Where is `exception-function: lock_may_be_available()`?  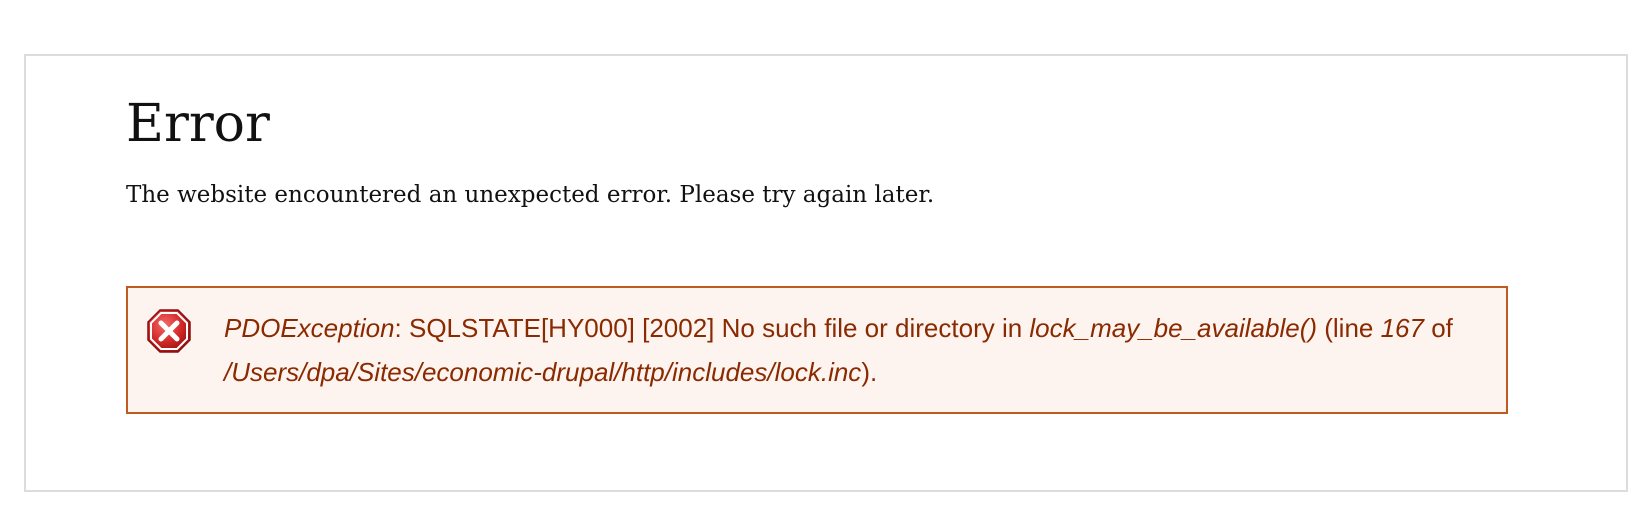 exception-function: lock_may_be_available() is located at coordinates (1173, 328).